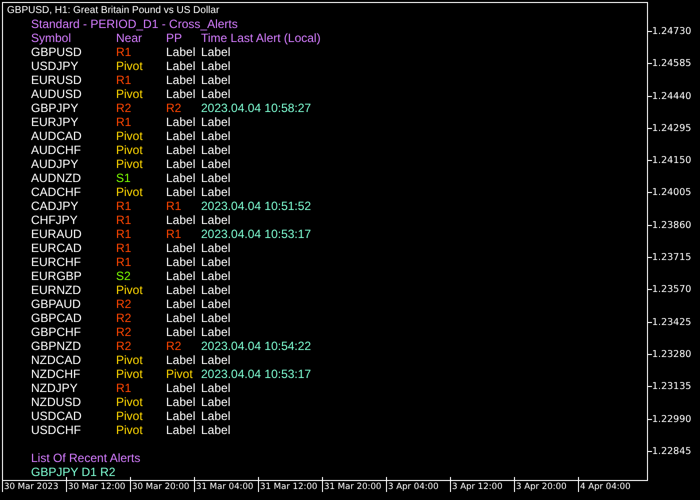  I want to click on time-label: 30 Mar 20:00, so click(162, 484).